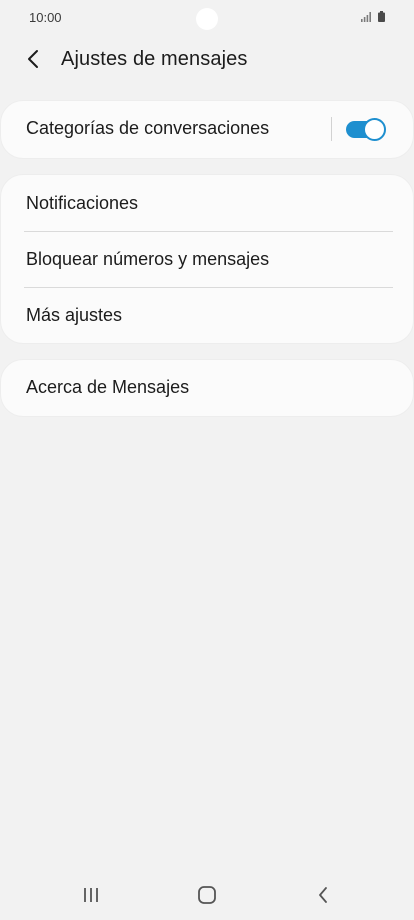  Describe the element at coordinates (154, 59) in the screenshot. I see `page-title: Ajustes de mensajes` at that location.